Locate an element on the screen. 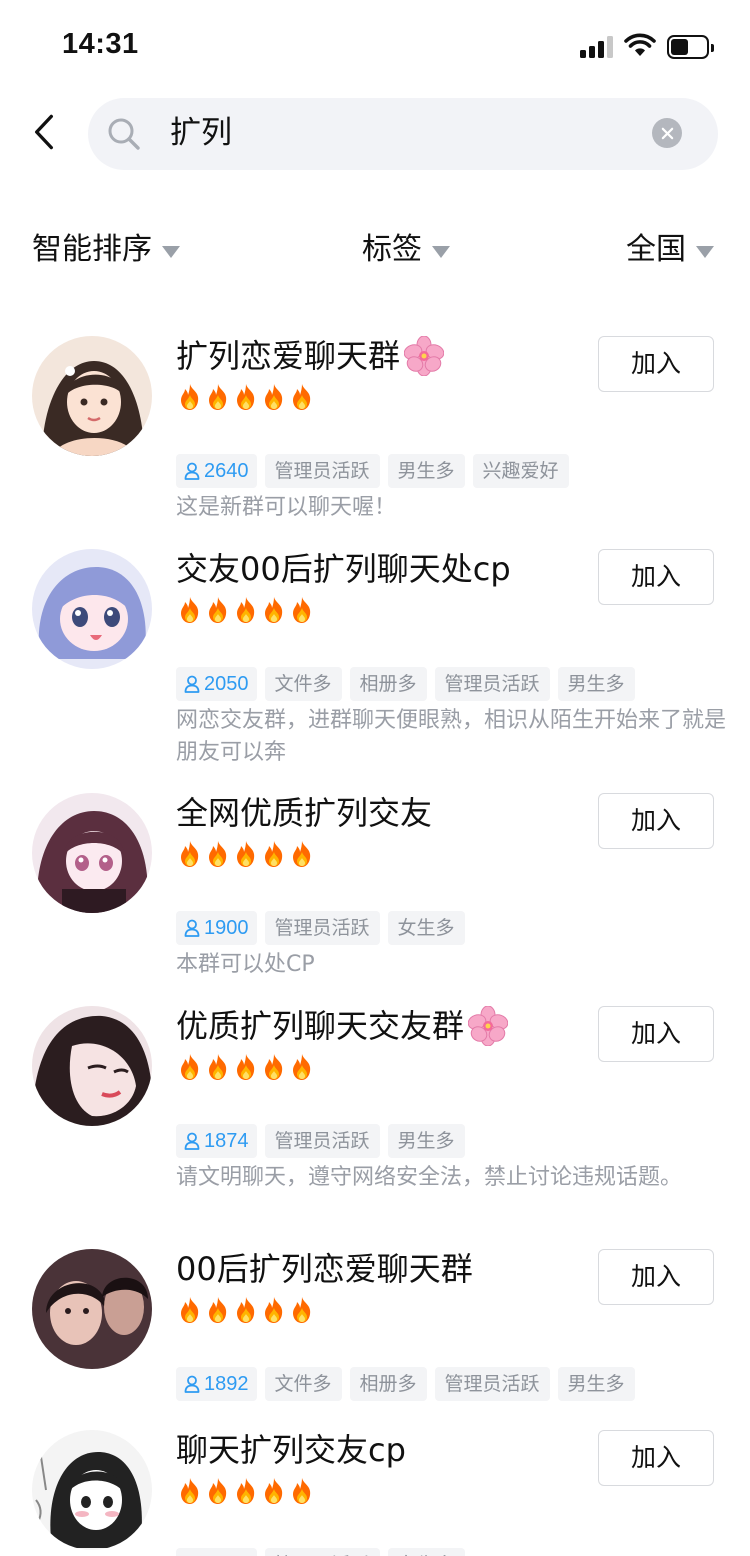 The image size is (750, 1556). status-time: 14:31 is located at coordinates (100, 44).